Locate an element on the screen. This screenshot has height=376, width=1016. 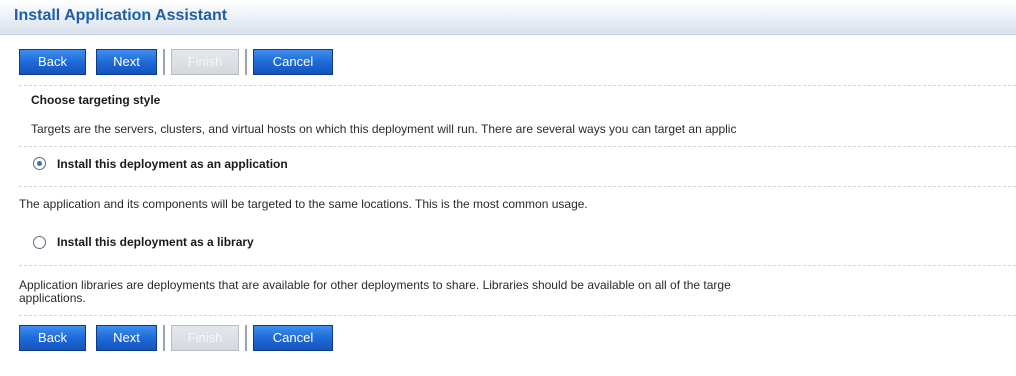
page-title: Install Application Assistant is located at coordinates (121, 15).